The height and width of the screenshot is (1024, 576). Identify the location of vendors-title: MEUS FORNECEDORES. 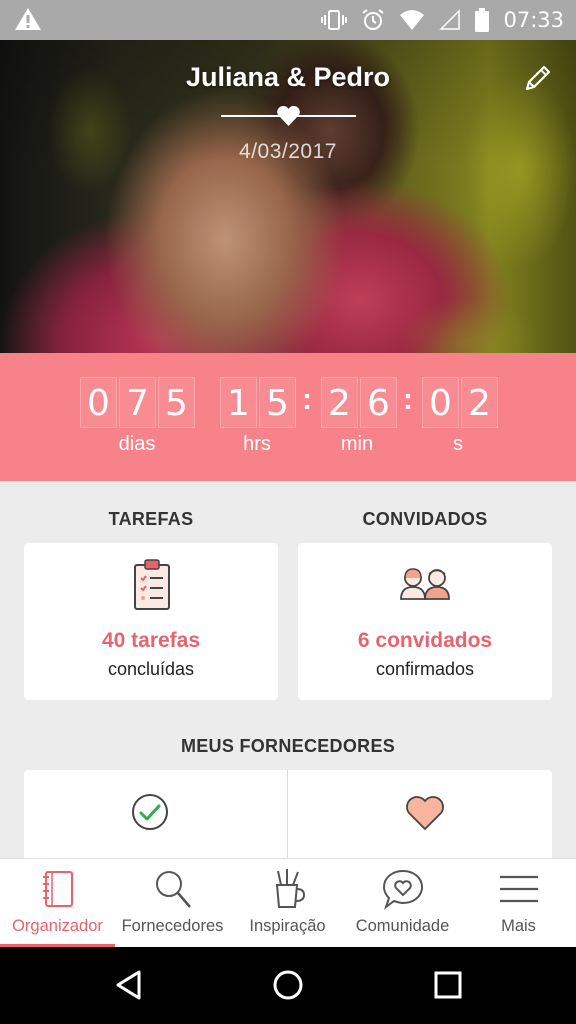
(288, 746).